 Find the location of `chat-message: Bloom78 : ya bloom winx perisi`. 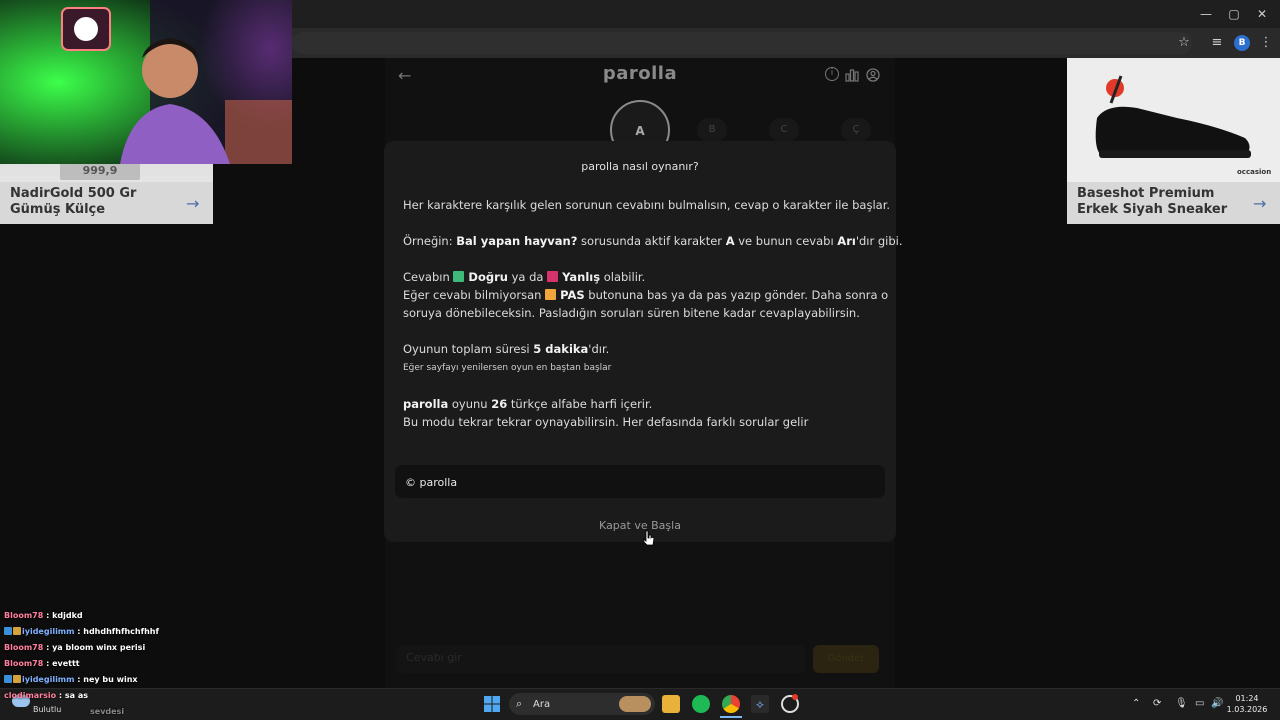

chat-message: Bloom78 : ya bloom winx perisi is located at coordinates (75, 647).